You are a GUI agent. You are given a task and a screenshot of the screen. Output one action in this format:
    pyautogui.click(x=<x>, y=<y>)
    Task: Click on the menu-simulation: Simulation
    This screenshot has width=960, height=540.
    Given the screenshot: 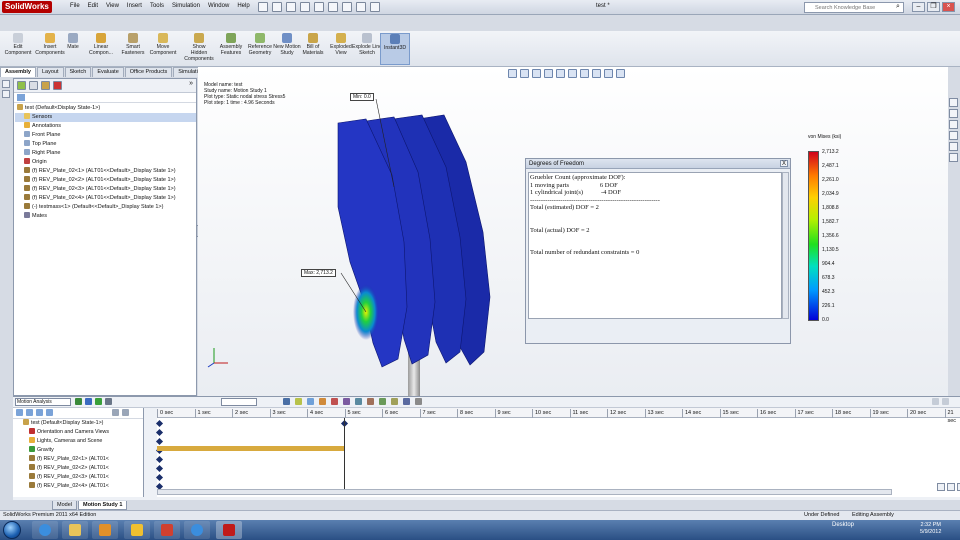 What is the action you would take?
    pyautogui.click(x=186, y=6)
    